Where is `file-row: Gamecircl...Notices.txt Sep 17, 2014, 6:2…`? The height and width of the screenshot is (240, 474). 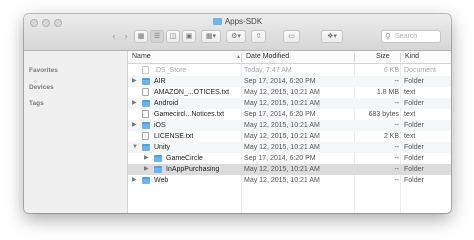
file-row: Gamecircl...Notices.txt Sep 17, 2014, 6:2… is located at coordinates (289, 114).